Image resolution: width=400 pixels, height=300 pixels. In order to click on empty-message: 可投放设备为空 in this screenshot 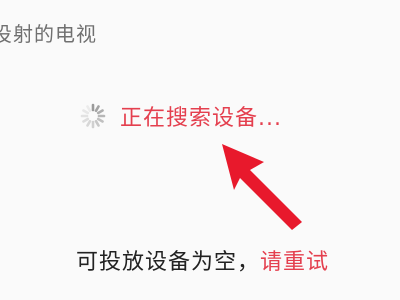, I will do `click(157, 262)`.